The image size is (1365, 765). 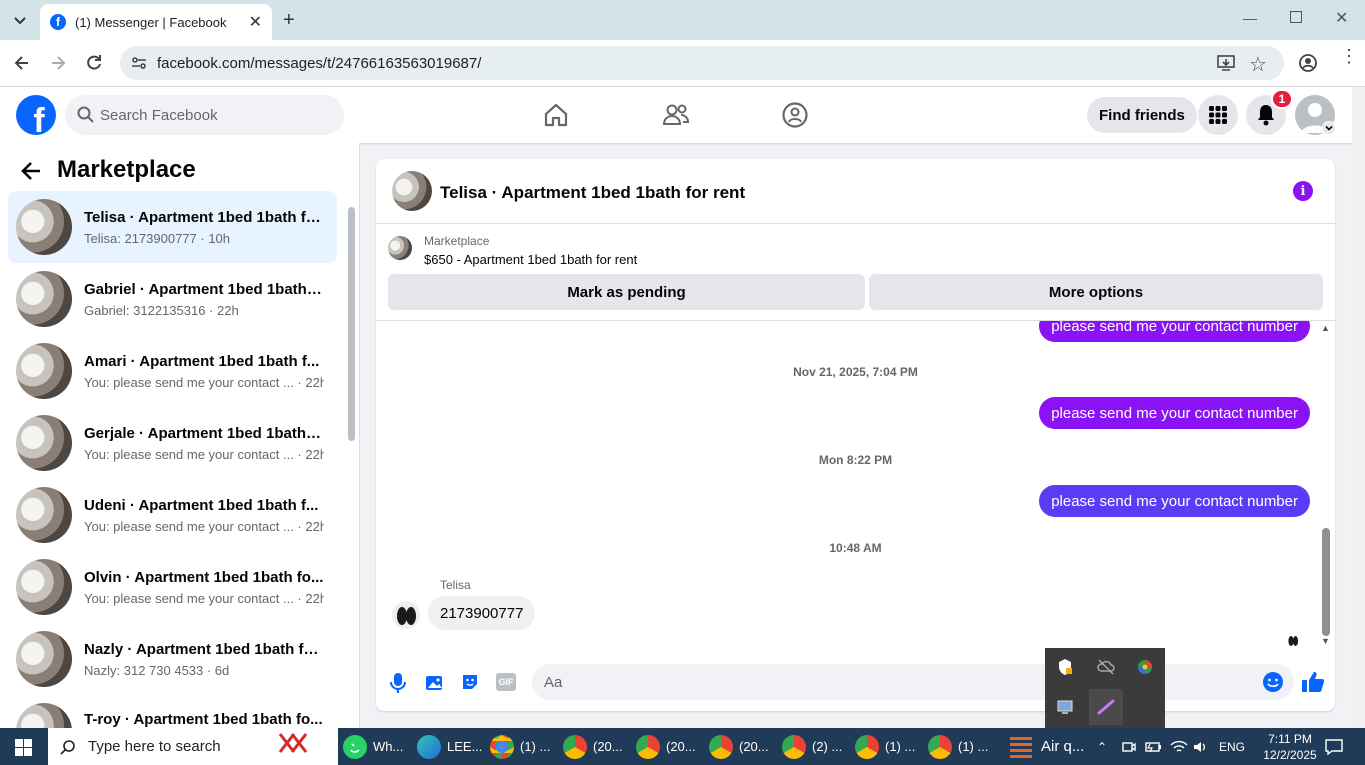 I want to click on chat-listing-avatar, so click(x=412, y=191).